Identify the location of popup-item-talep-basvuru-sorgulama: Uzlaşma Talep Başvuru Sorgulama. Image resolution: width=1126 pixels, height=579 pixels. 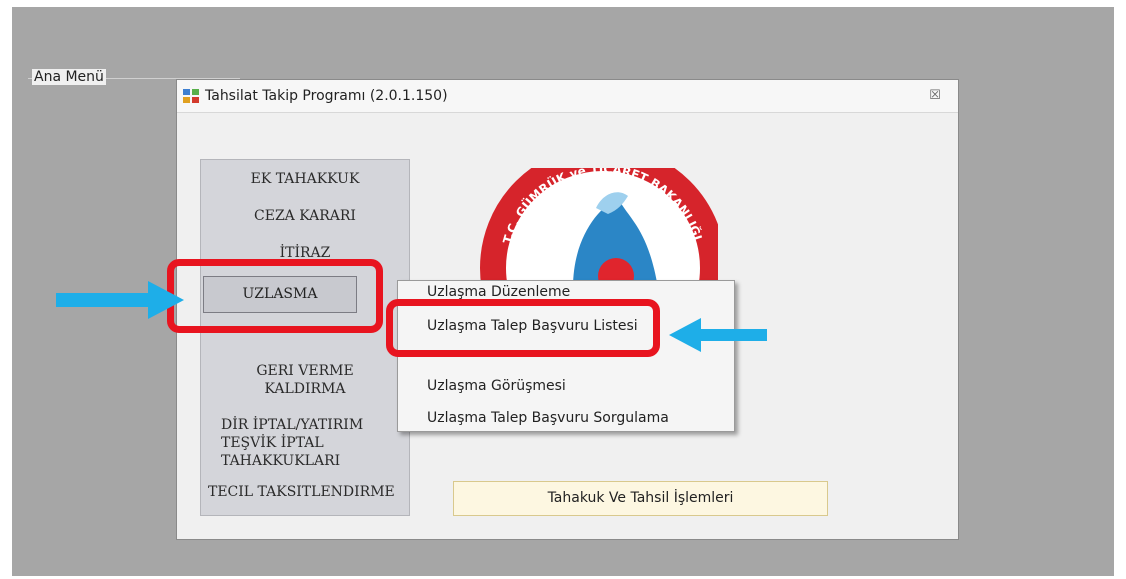
(548, 418).